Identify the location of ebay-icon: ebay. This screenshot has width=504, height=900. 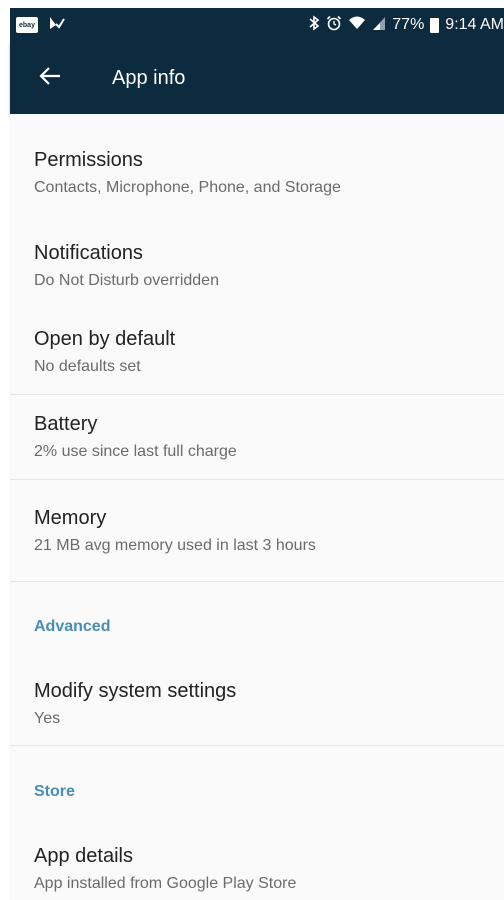
(27, 25).